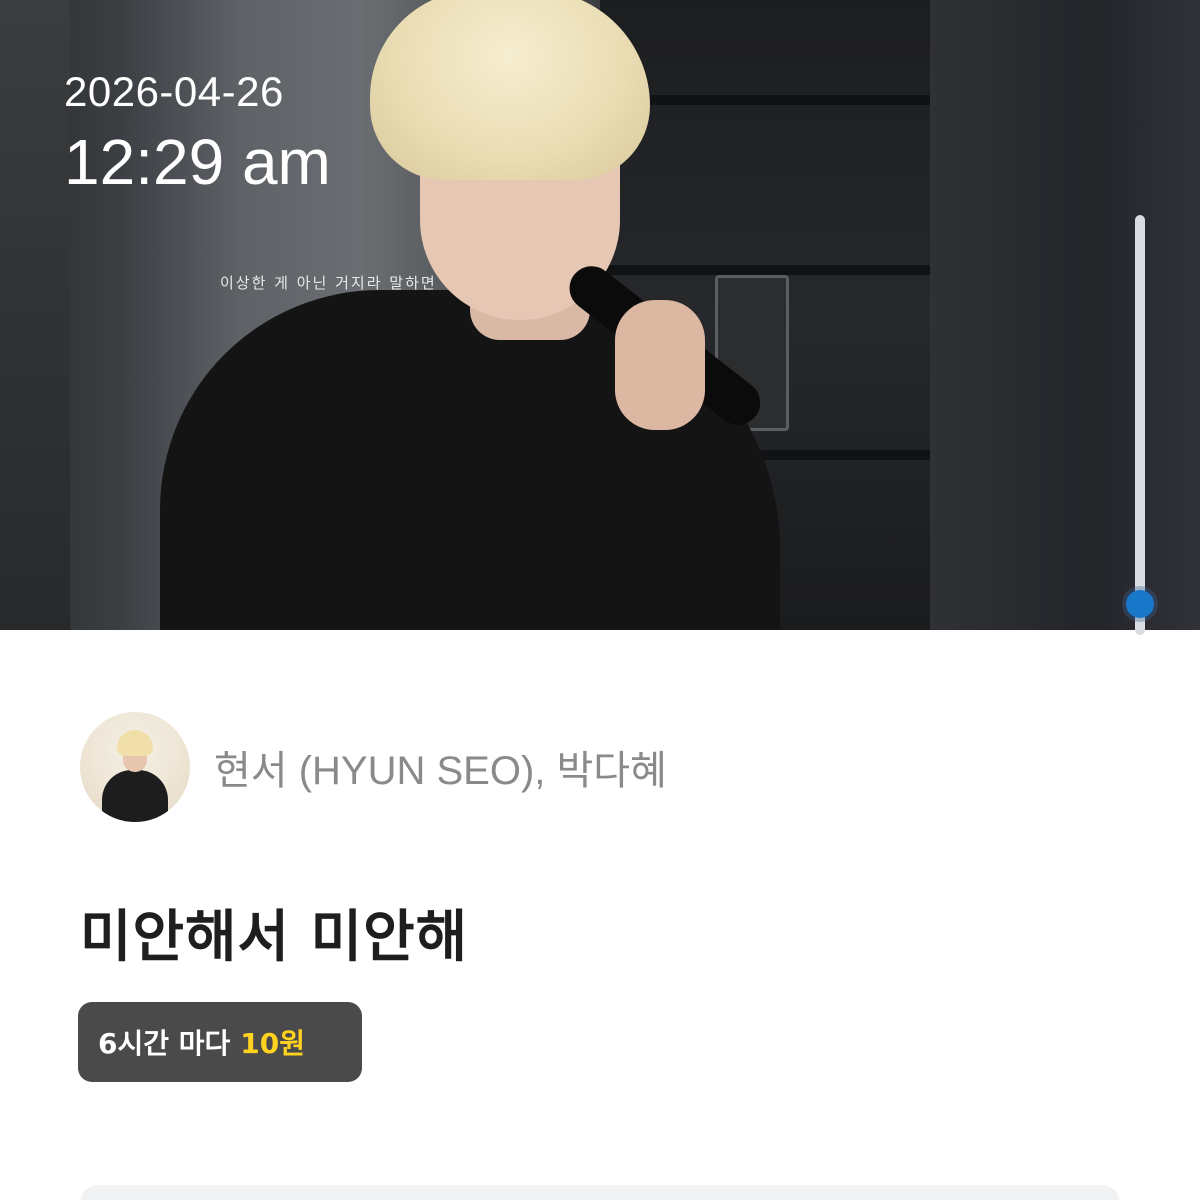 This screenshot has height=1200, width=1200. I want to click on bottom-card, so click(600, 1192).